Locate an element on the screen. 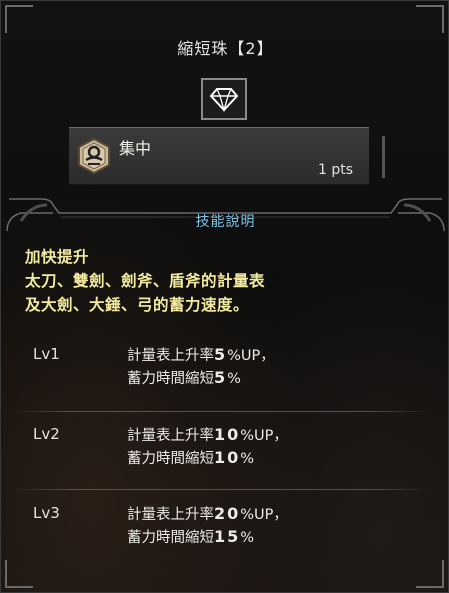 This screenshot has height=593, width=449. diamond-icon is located at coordinates (224, 100).